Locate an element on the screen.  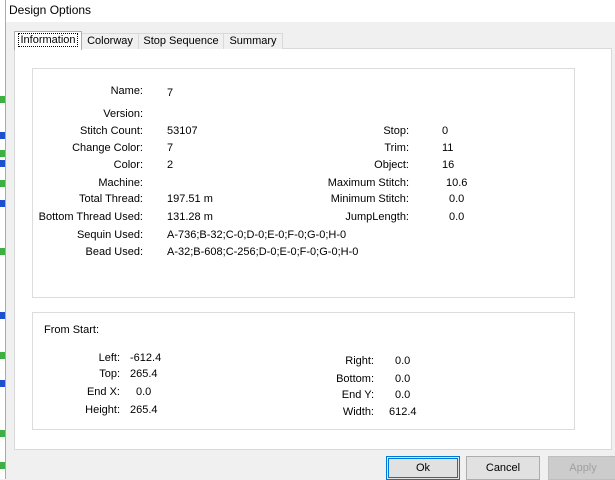
end-x-value: 0.0 is located at coordinates (144, 392).